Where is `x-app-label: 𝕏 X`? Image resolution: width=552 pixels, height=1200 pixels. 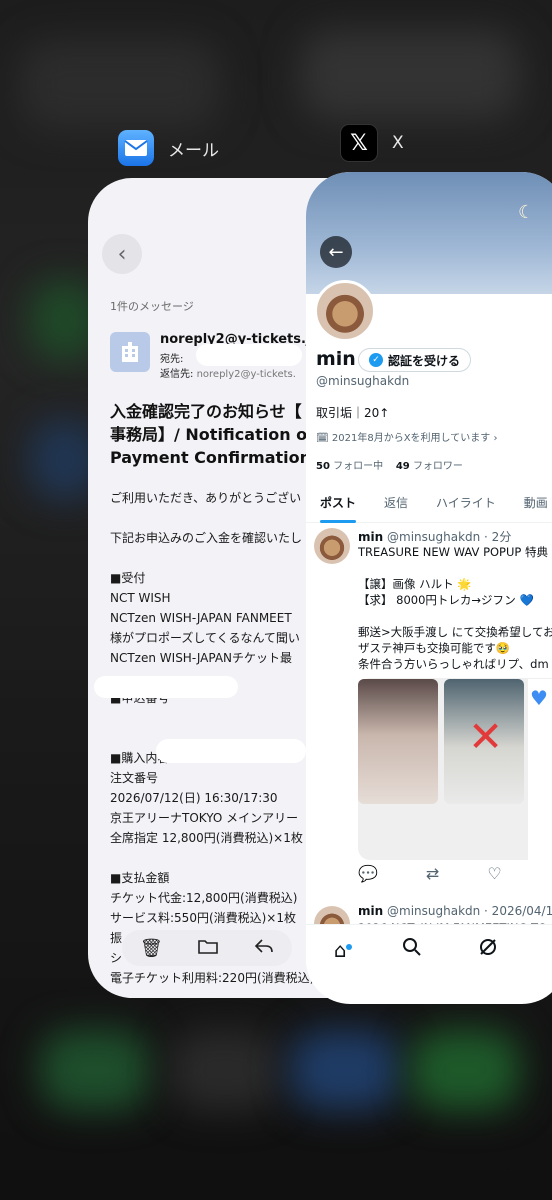 x-app-label: 𝕏 X is located at coordinates (372, 143).